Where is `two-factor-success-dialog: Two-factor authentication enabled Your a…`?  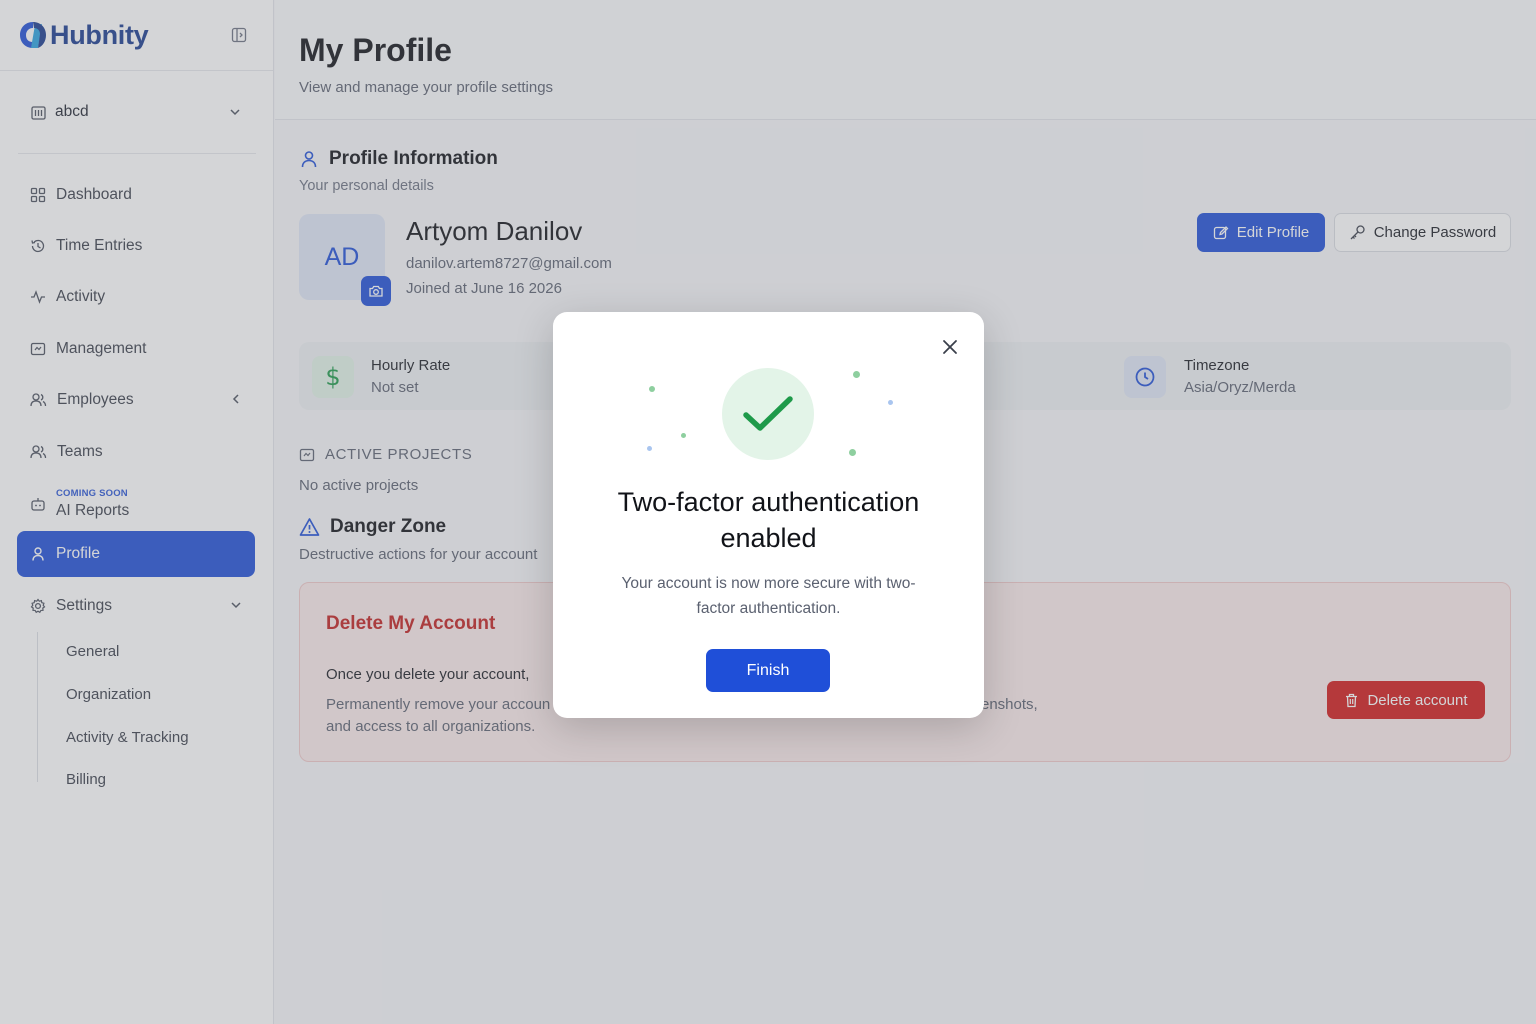
two-factor-success-dialog: Two-factor authentication enabled Your a… is located at coordinates (768, 515).